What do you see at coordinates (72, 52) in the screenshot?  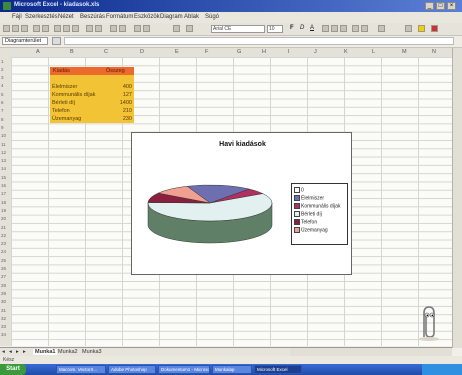 I see `column-header: B` at bounding box center [72, 52].